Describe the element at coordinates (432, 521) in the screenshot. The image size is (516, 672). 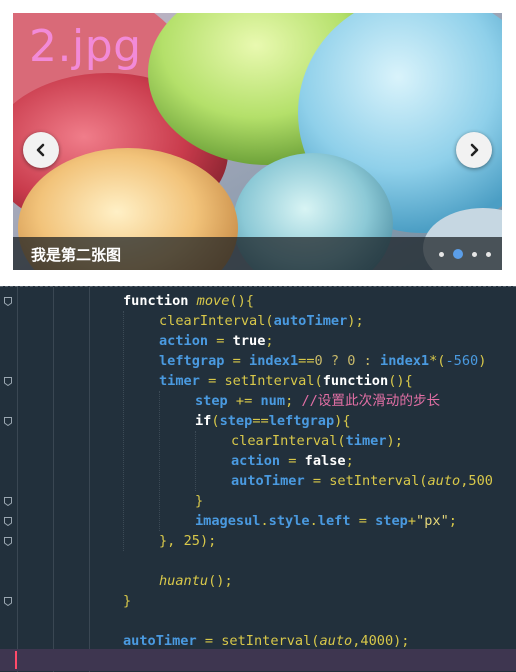
I see `code-token: "px"` at that location.